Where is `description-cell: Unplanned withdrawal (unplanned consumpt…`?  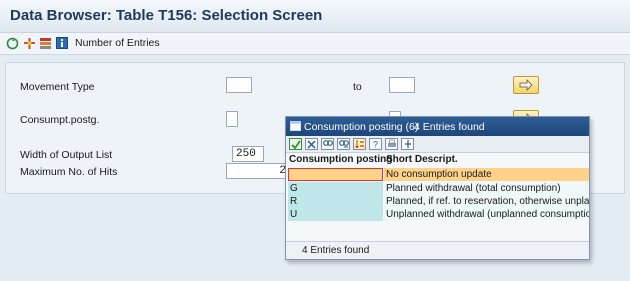 description-cell: Unplanned withdrawal (unplanned consumpt… is located at coordinates (486, 214).